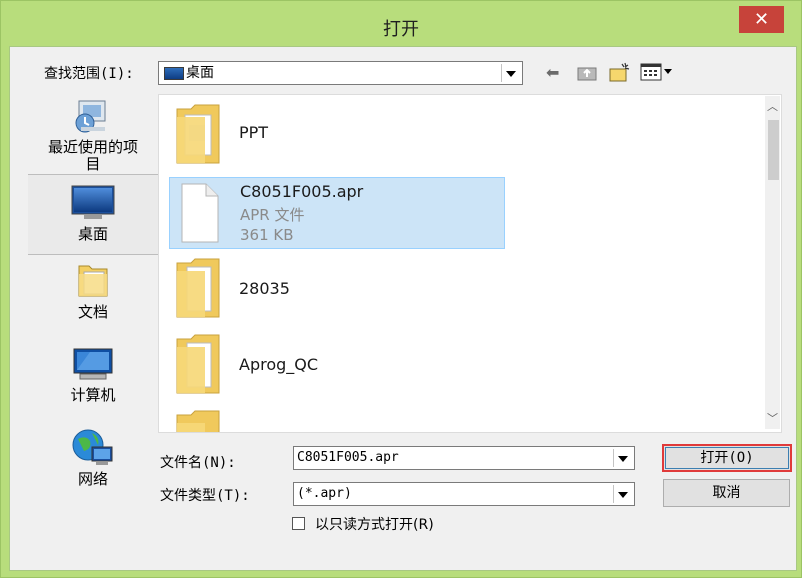 The image size is (802, 578). I want to click on place-network: 网络, so click(93, 467).